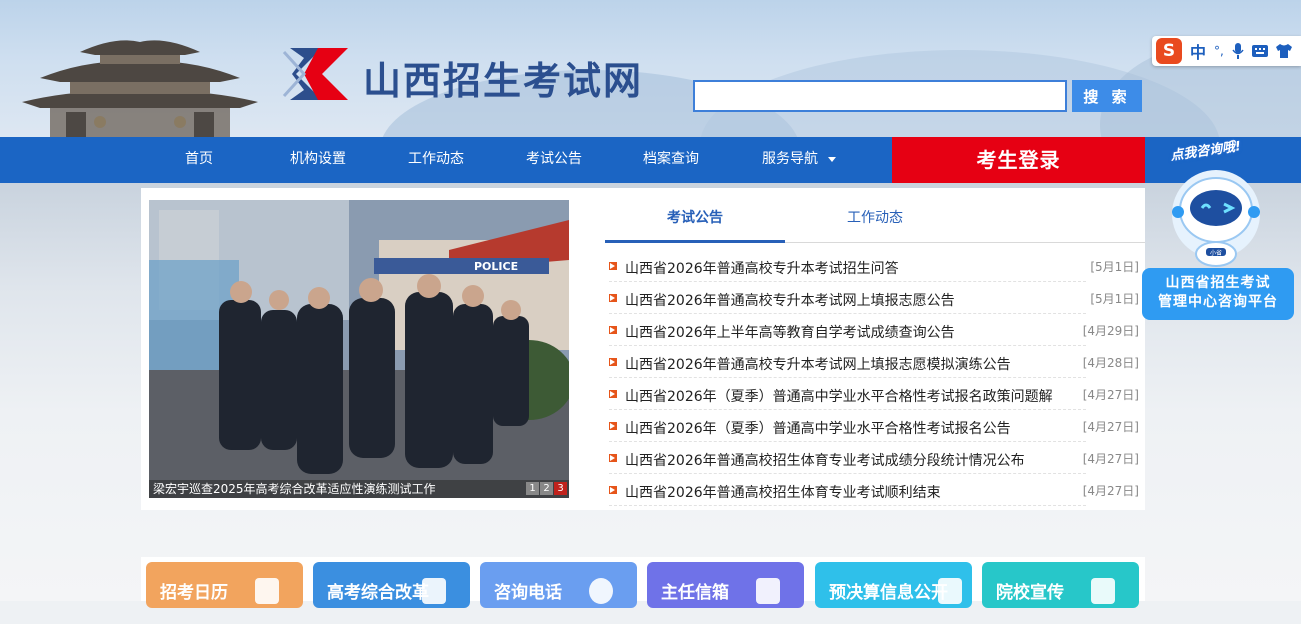 This screenshot has height=624, width=1301. Describe the element at coordinates (783, 492) in the screenshot. I see `news-title: 山西省2026年普通高校招生体育专业考试顺利结束` at that location.